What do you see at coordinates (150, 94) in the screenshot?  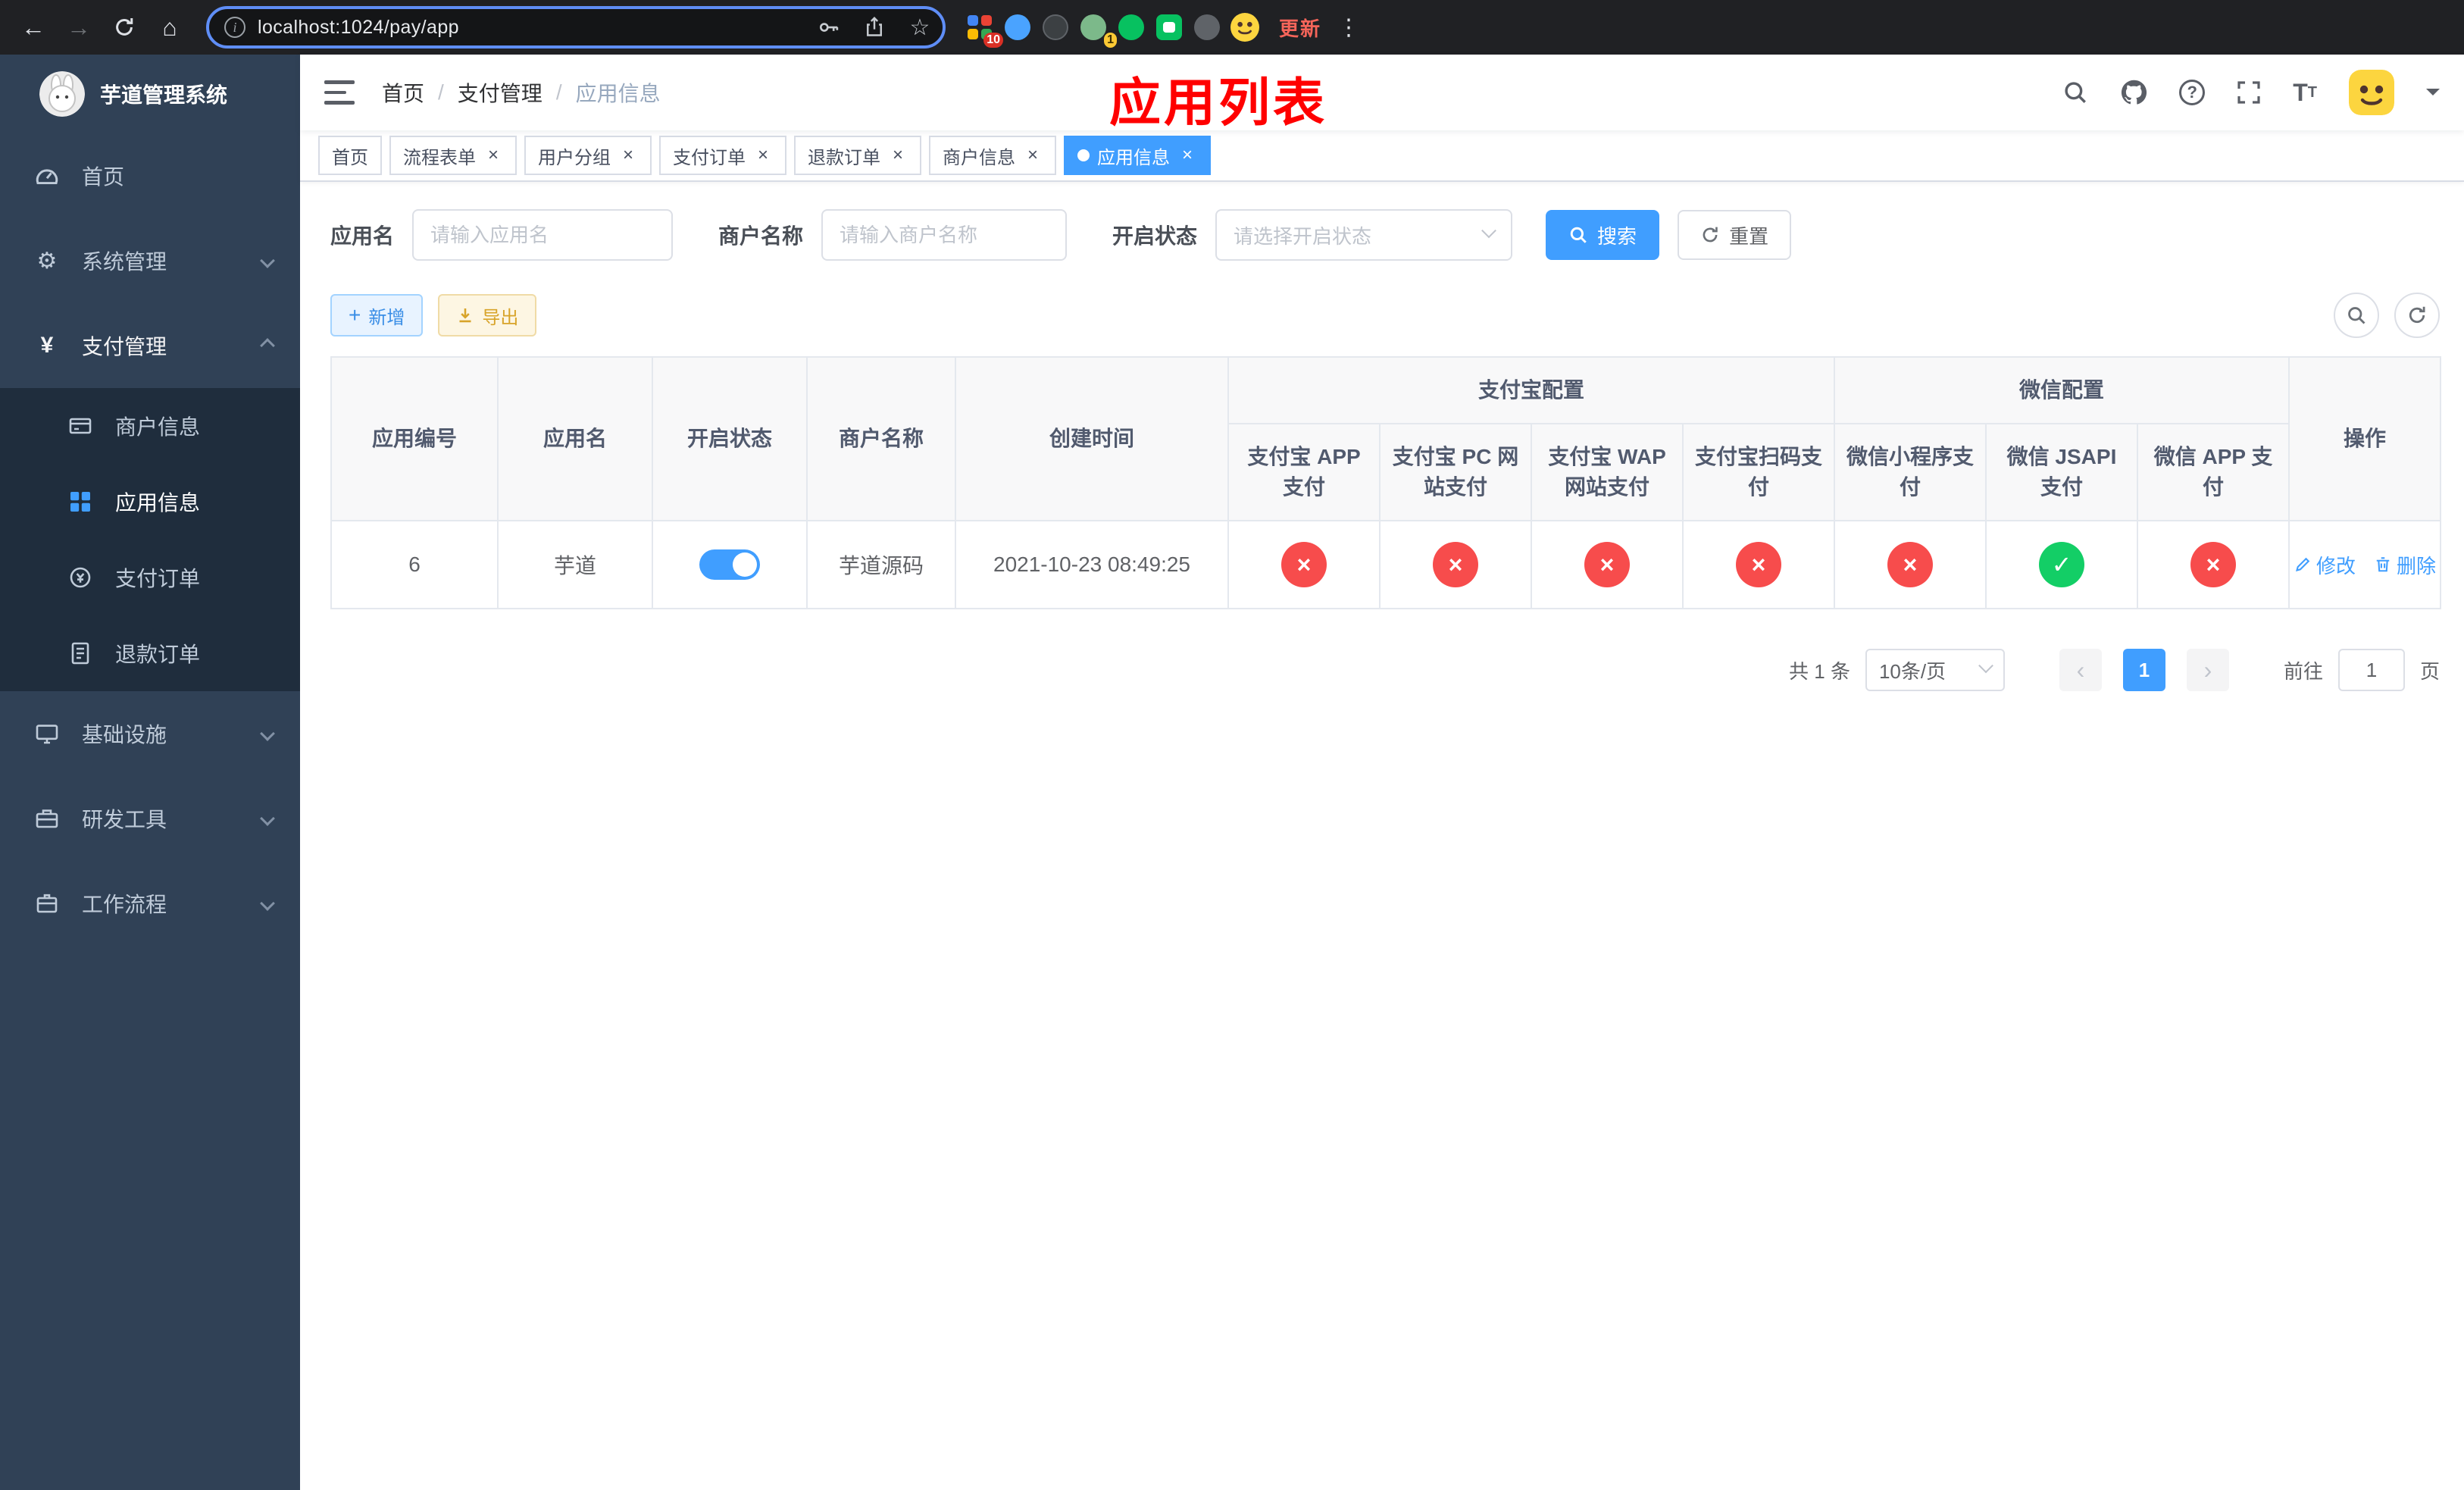 I see `app-logo: 芋道管理系统` at bounding box center [150, 94].